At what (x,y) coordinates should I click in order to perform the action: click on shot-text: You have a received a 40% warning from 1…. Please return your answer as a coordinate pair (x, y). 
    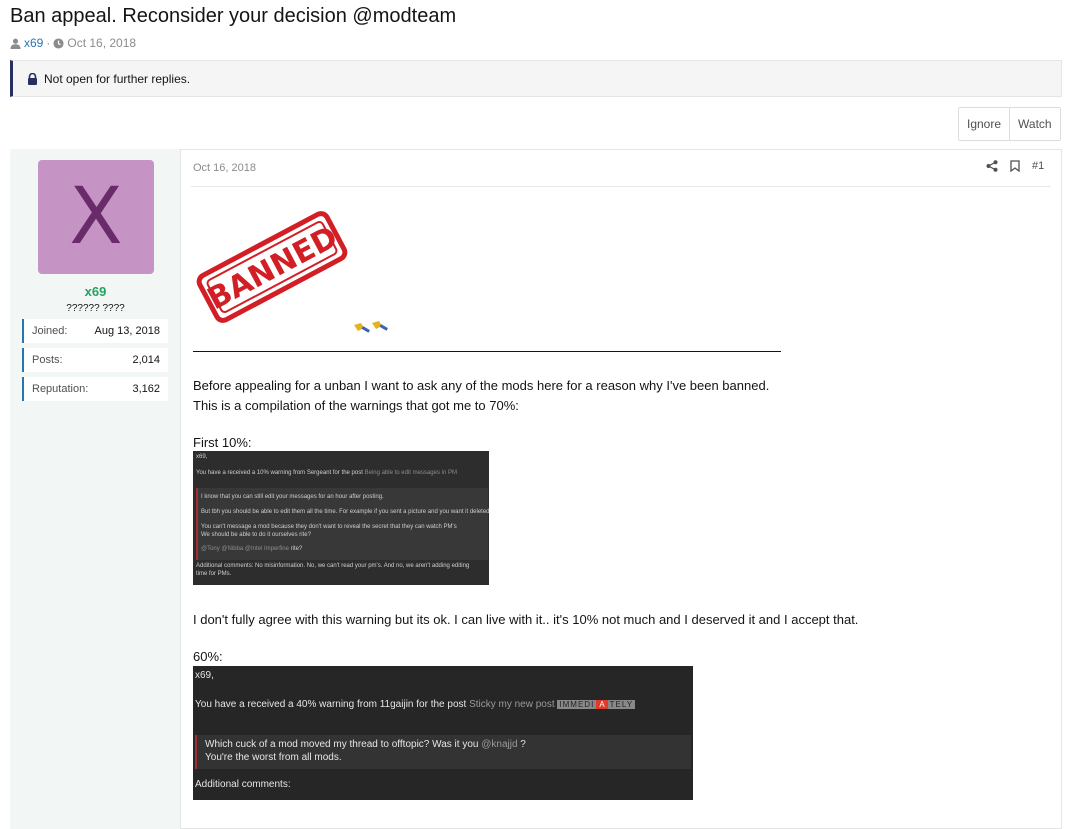
    Looking at the image, I should click on (332, 704).